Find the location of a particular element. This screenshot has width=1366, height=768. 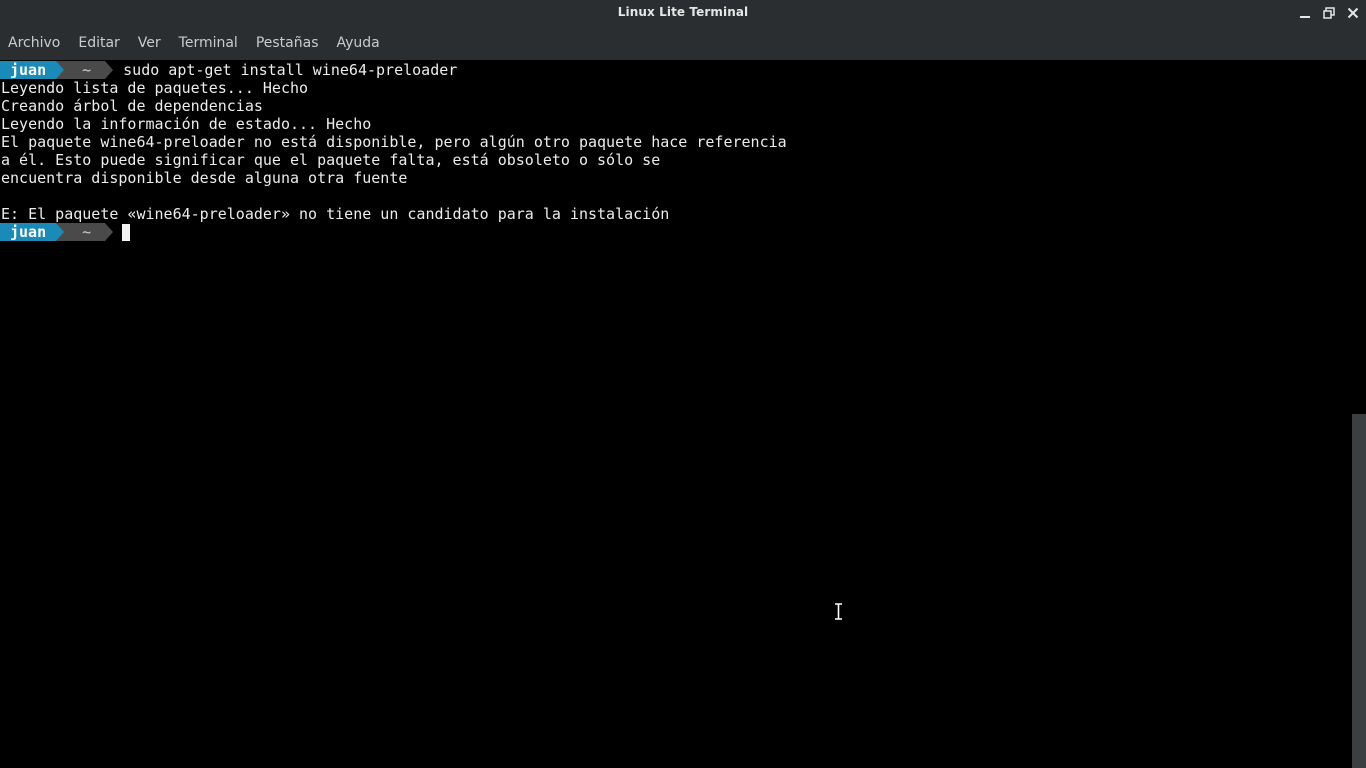

title-bar: Linux Lite Terminal is located at coordinates (683, 13).